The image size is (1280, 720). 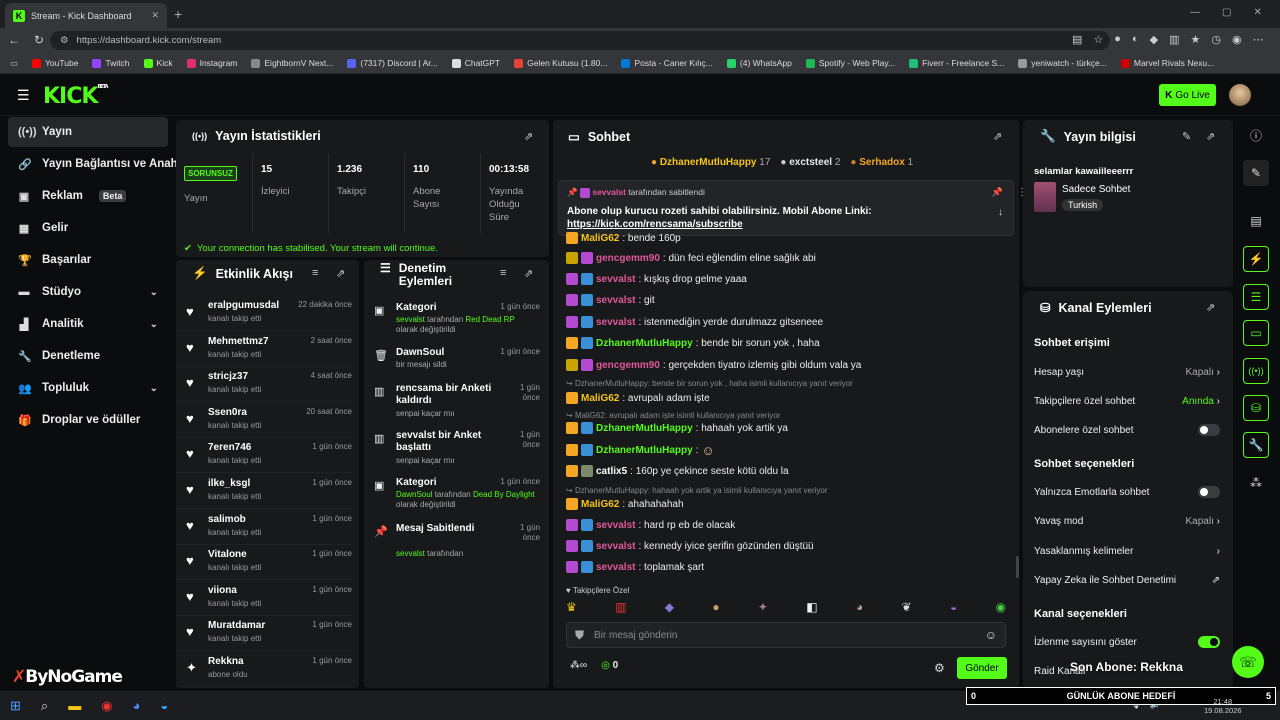 I want to click on banned-words-setting: Yasaklanmış kelimeler ›, so click(x=1127, y=551).